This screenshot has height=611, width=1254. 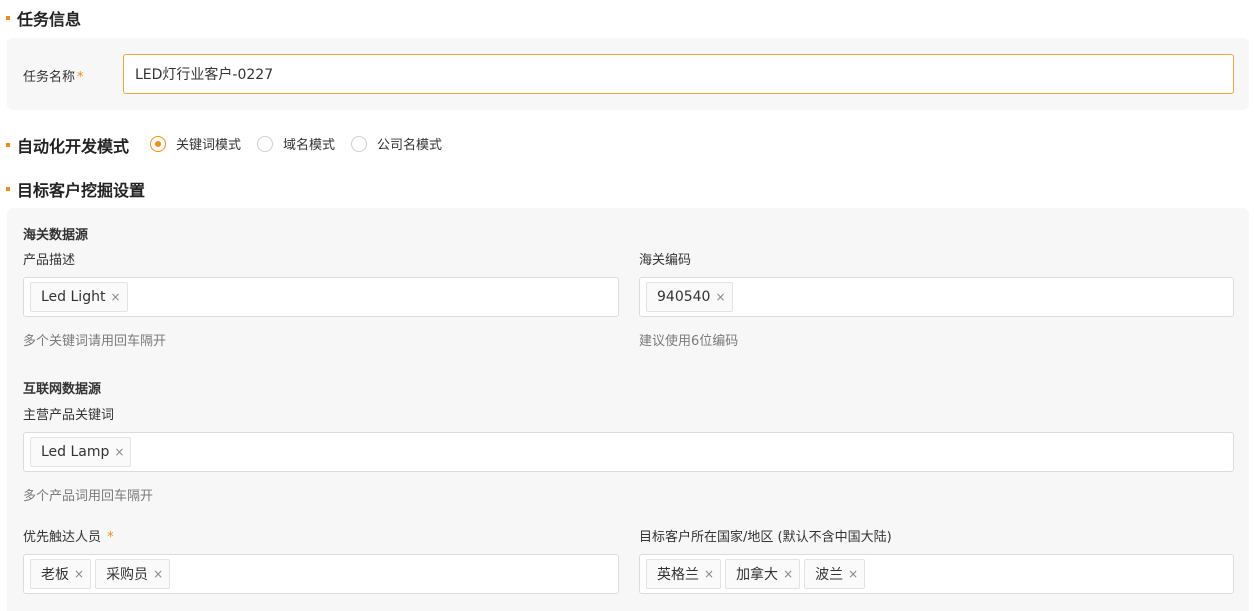 I want to click on tag-text: 老板, so click(x=55, y=575).